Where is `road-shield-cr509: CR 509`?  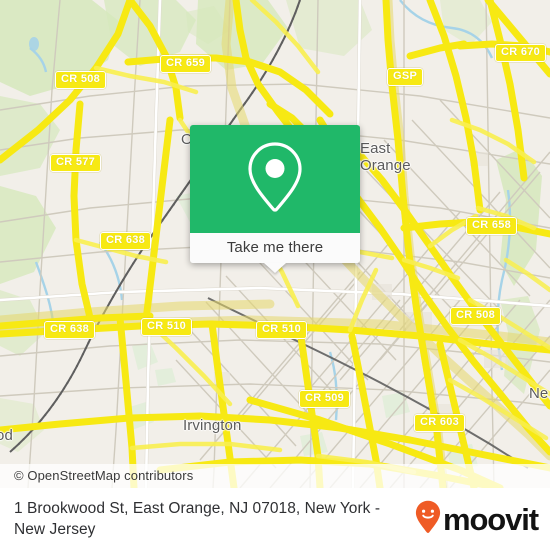 road-shield-cr509: CR 509 is located at coordinates (325, 399).